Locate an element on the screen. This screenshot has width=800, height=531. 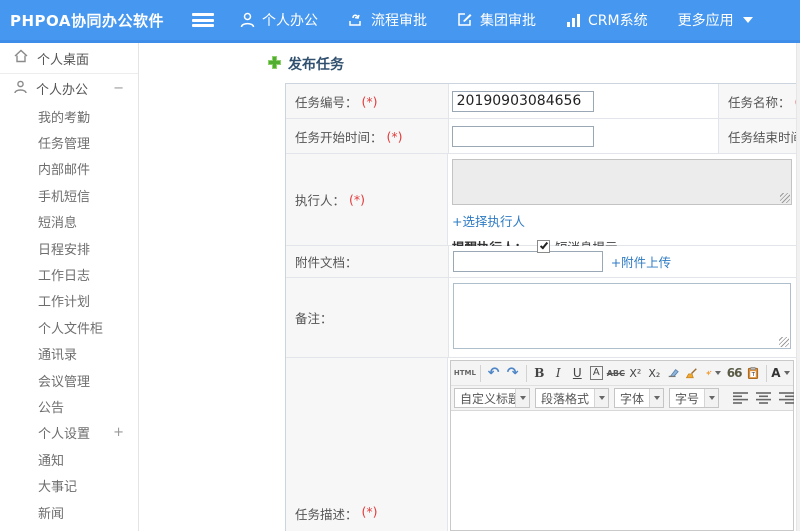
superscript-button: X² is located at coordinates (635, 373).